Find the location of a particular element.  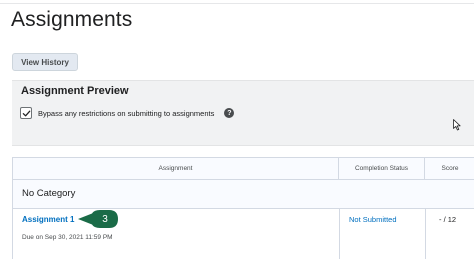

assignment-preview-title: Assignment Preview is located at coordinates (75, 91).